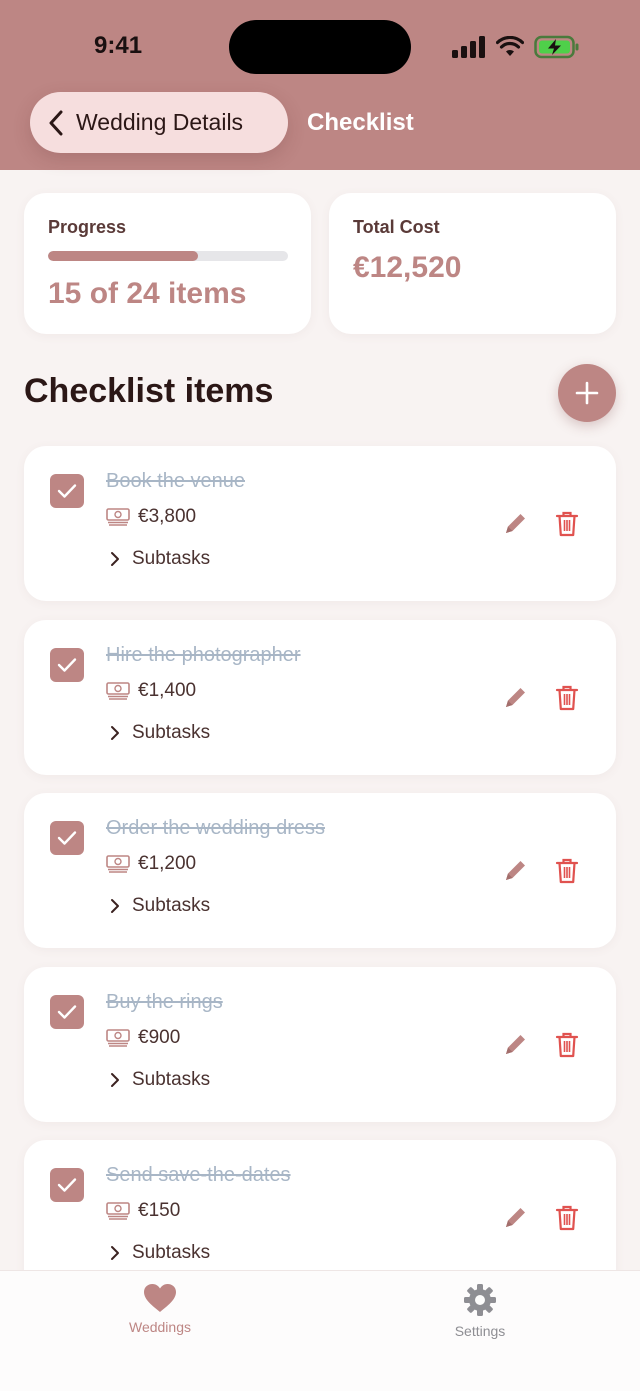  What do you see at coordinates (510, 46) in the screenshot?
I see `wifi-icon` at bounding box center [510, 46].